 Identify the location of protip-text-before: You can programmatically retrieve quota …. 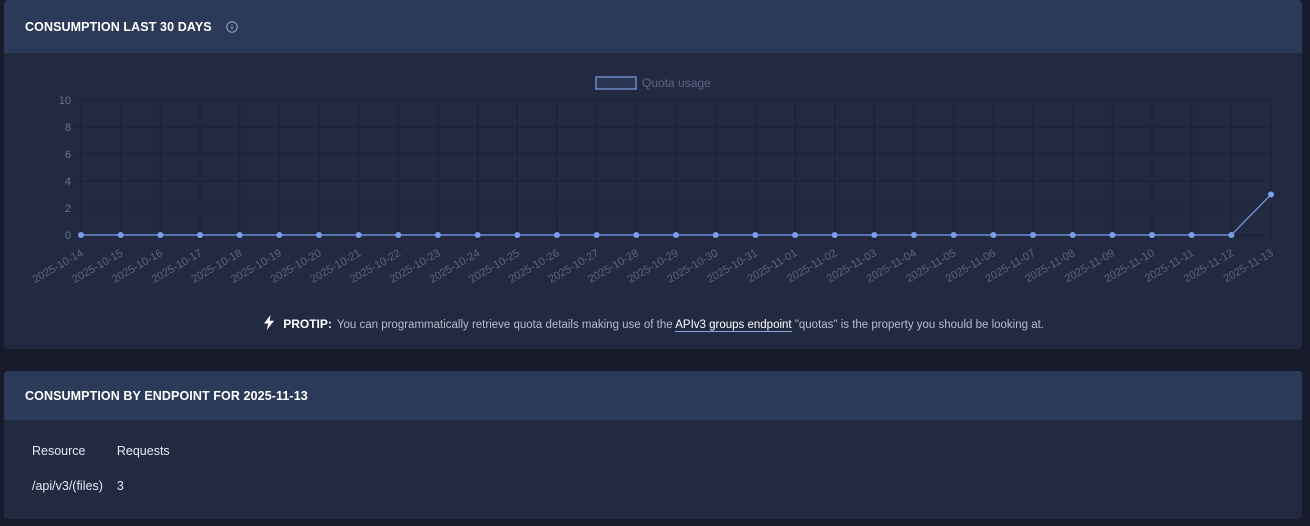
(504, 325).